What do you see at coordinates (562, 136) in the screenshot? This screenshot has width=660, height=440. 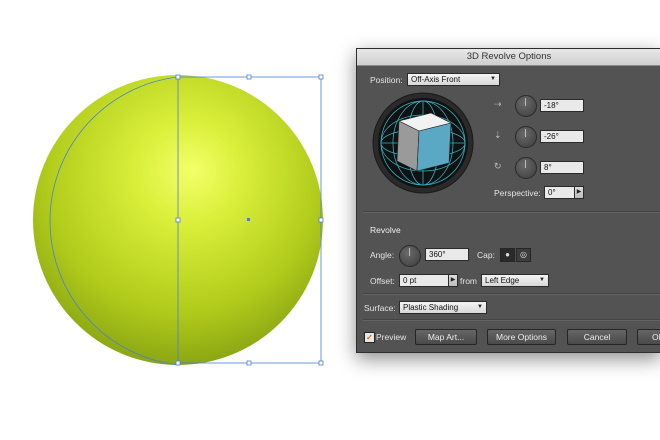 I see `y-rotation-field: -26°` at bounding box center [562, 136].